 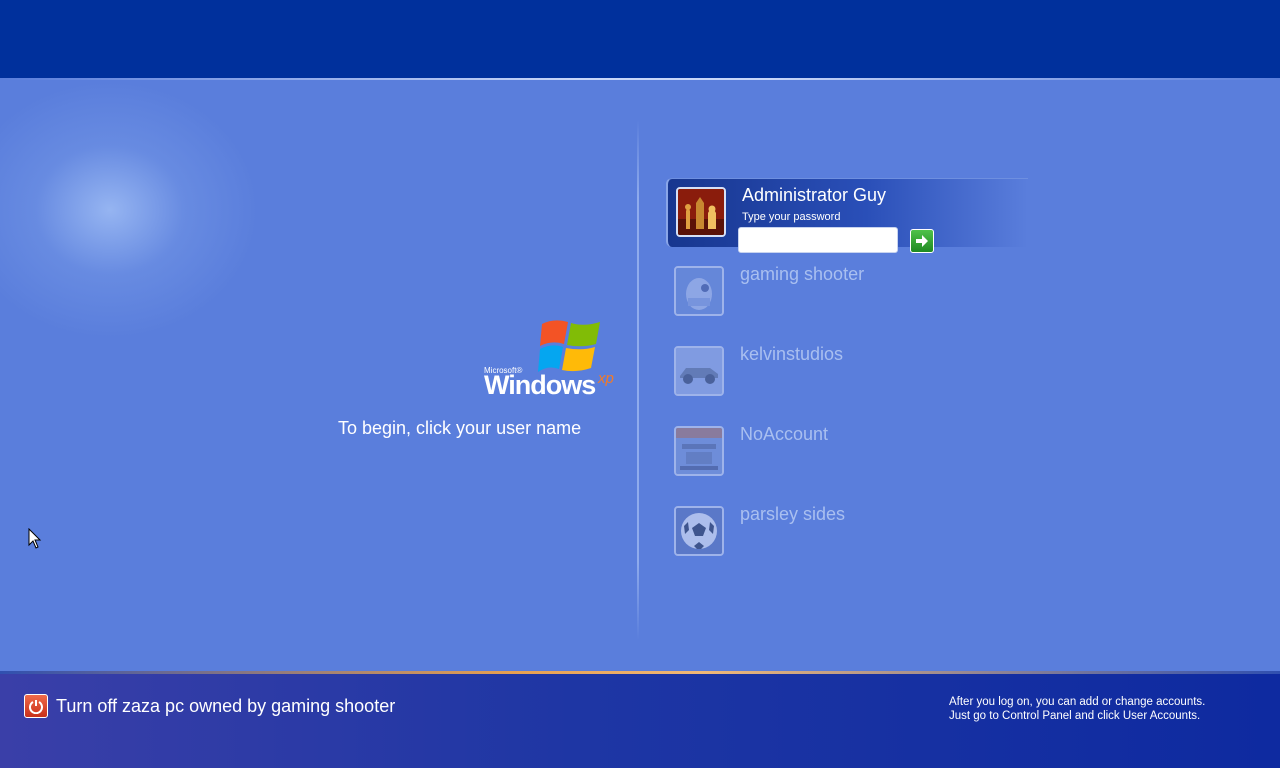 What do you see at coordinates (569, 346) in the screenshot?
I see `windows-flag-icon` at bounding box center [569, 346].